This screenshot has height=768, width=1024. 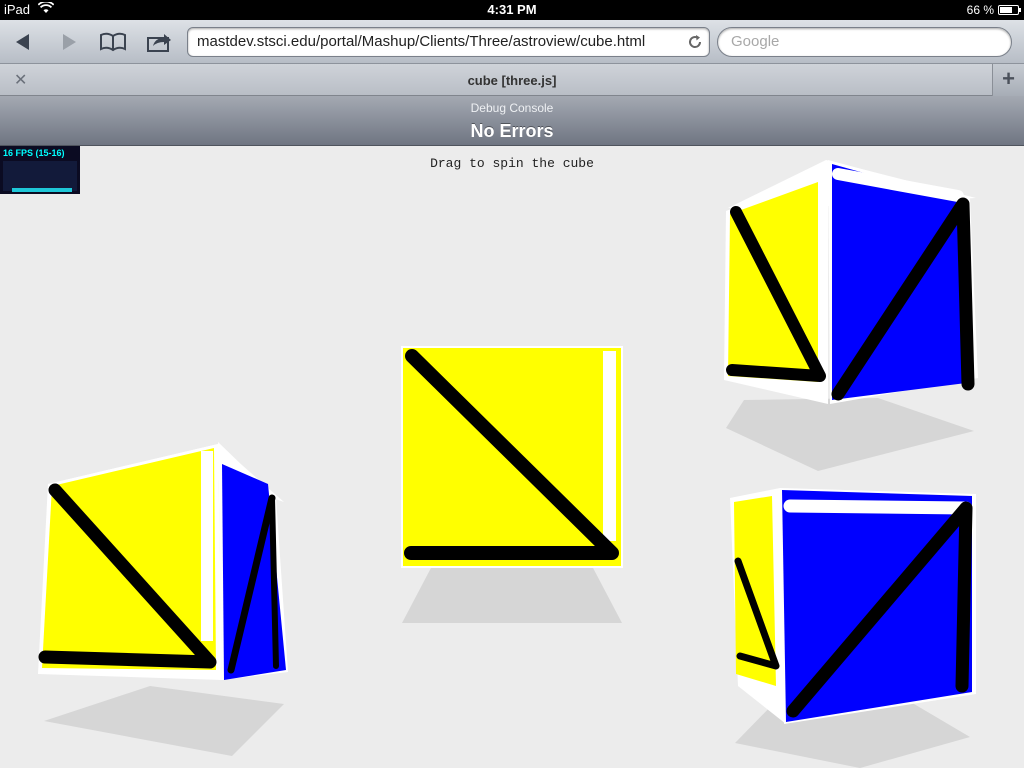 What do you see at coordinates (1009, 10) in the screenshot?
I see `battery-icon` at bounding box center [1009, 10].